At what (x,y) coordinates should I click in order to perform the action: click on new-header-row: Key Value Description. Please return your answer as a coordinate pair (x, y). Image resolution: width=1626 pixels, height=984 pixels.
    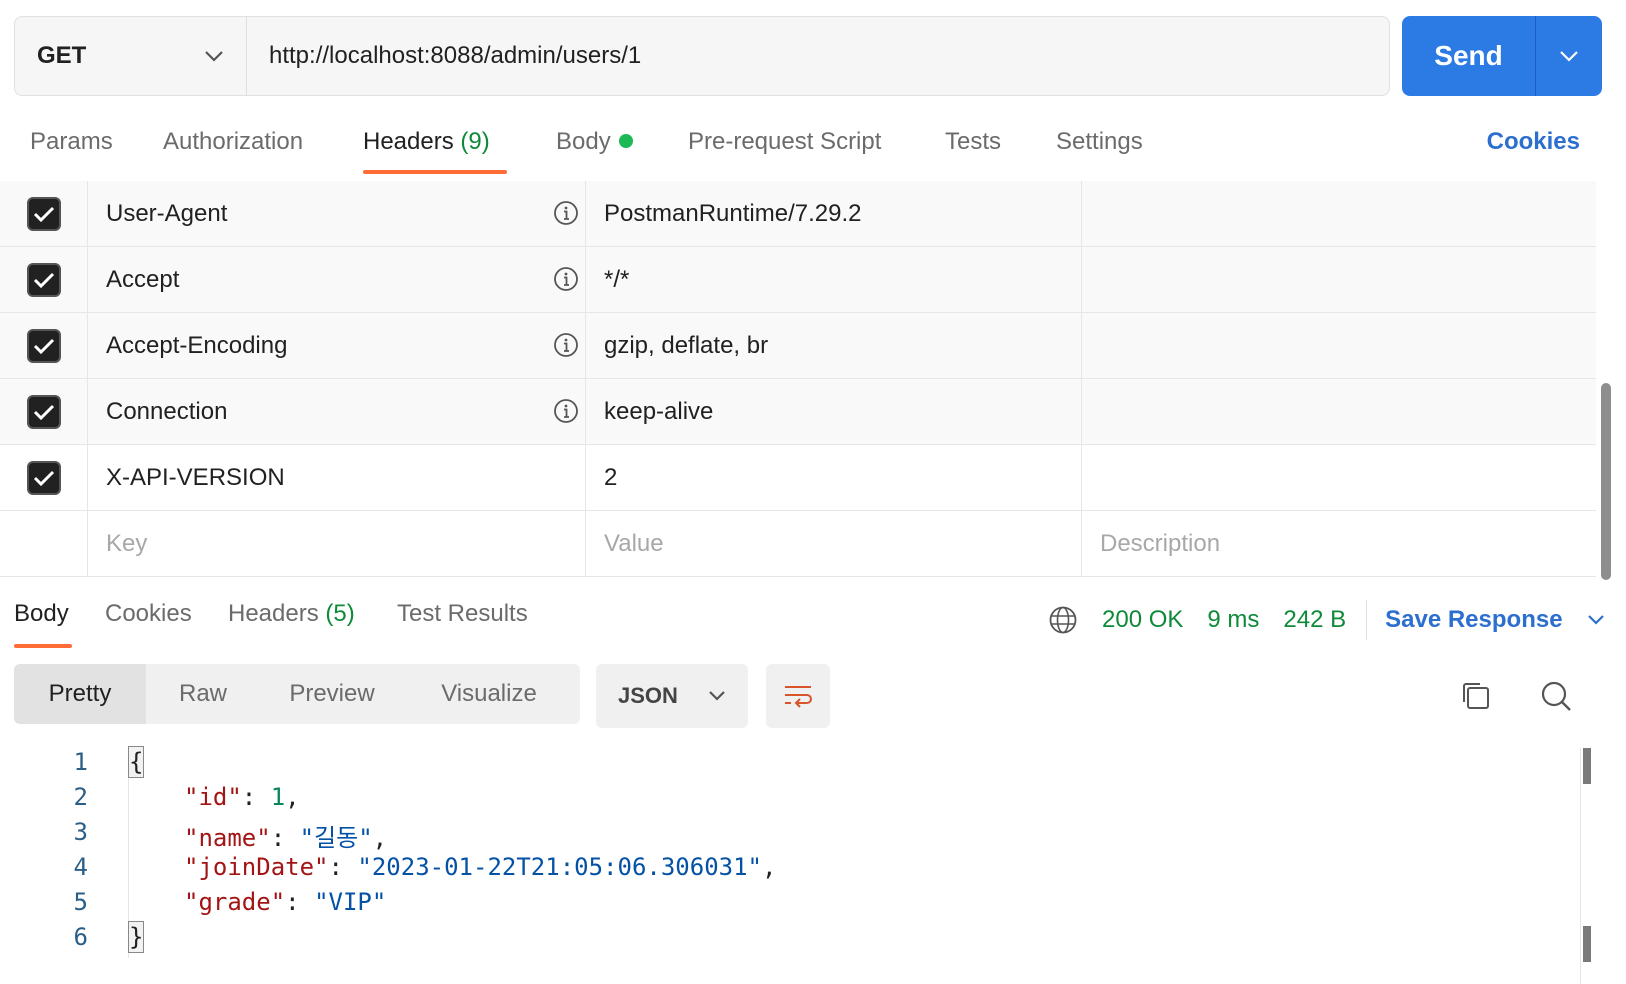
    Looking at the image, I should click on (798, 544).